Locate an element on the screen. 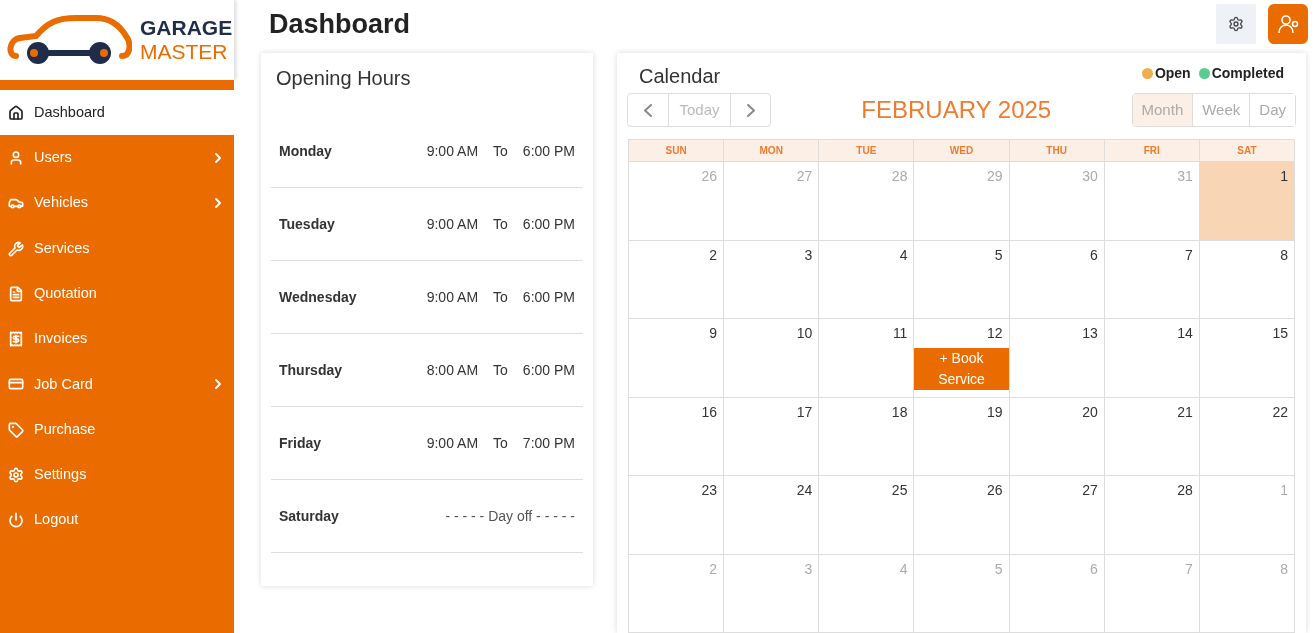 The width and height of the screenshot is (1316, 633). day-number: 22 is located at coordinates (1280, 412).